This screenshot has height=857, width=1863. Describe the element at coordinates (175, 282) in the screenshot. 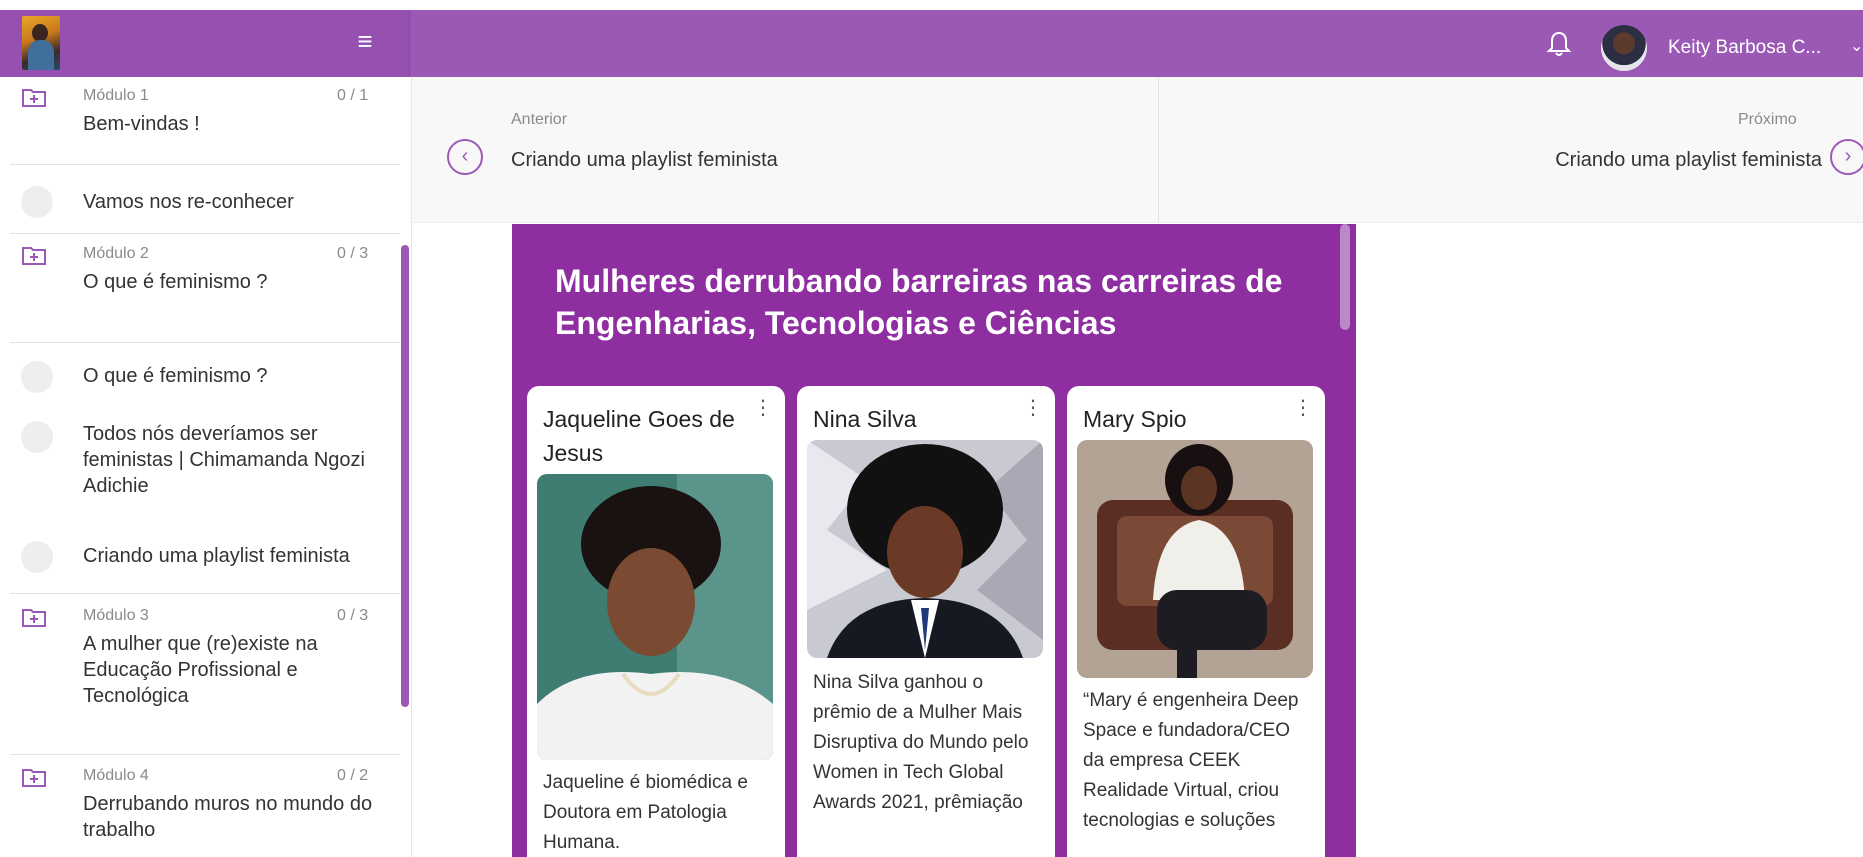

I see `module-title: O que é feminismo ?` at that location.